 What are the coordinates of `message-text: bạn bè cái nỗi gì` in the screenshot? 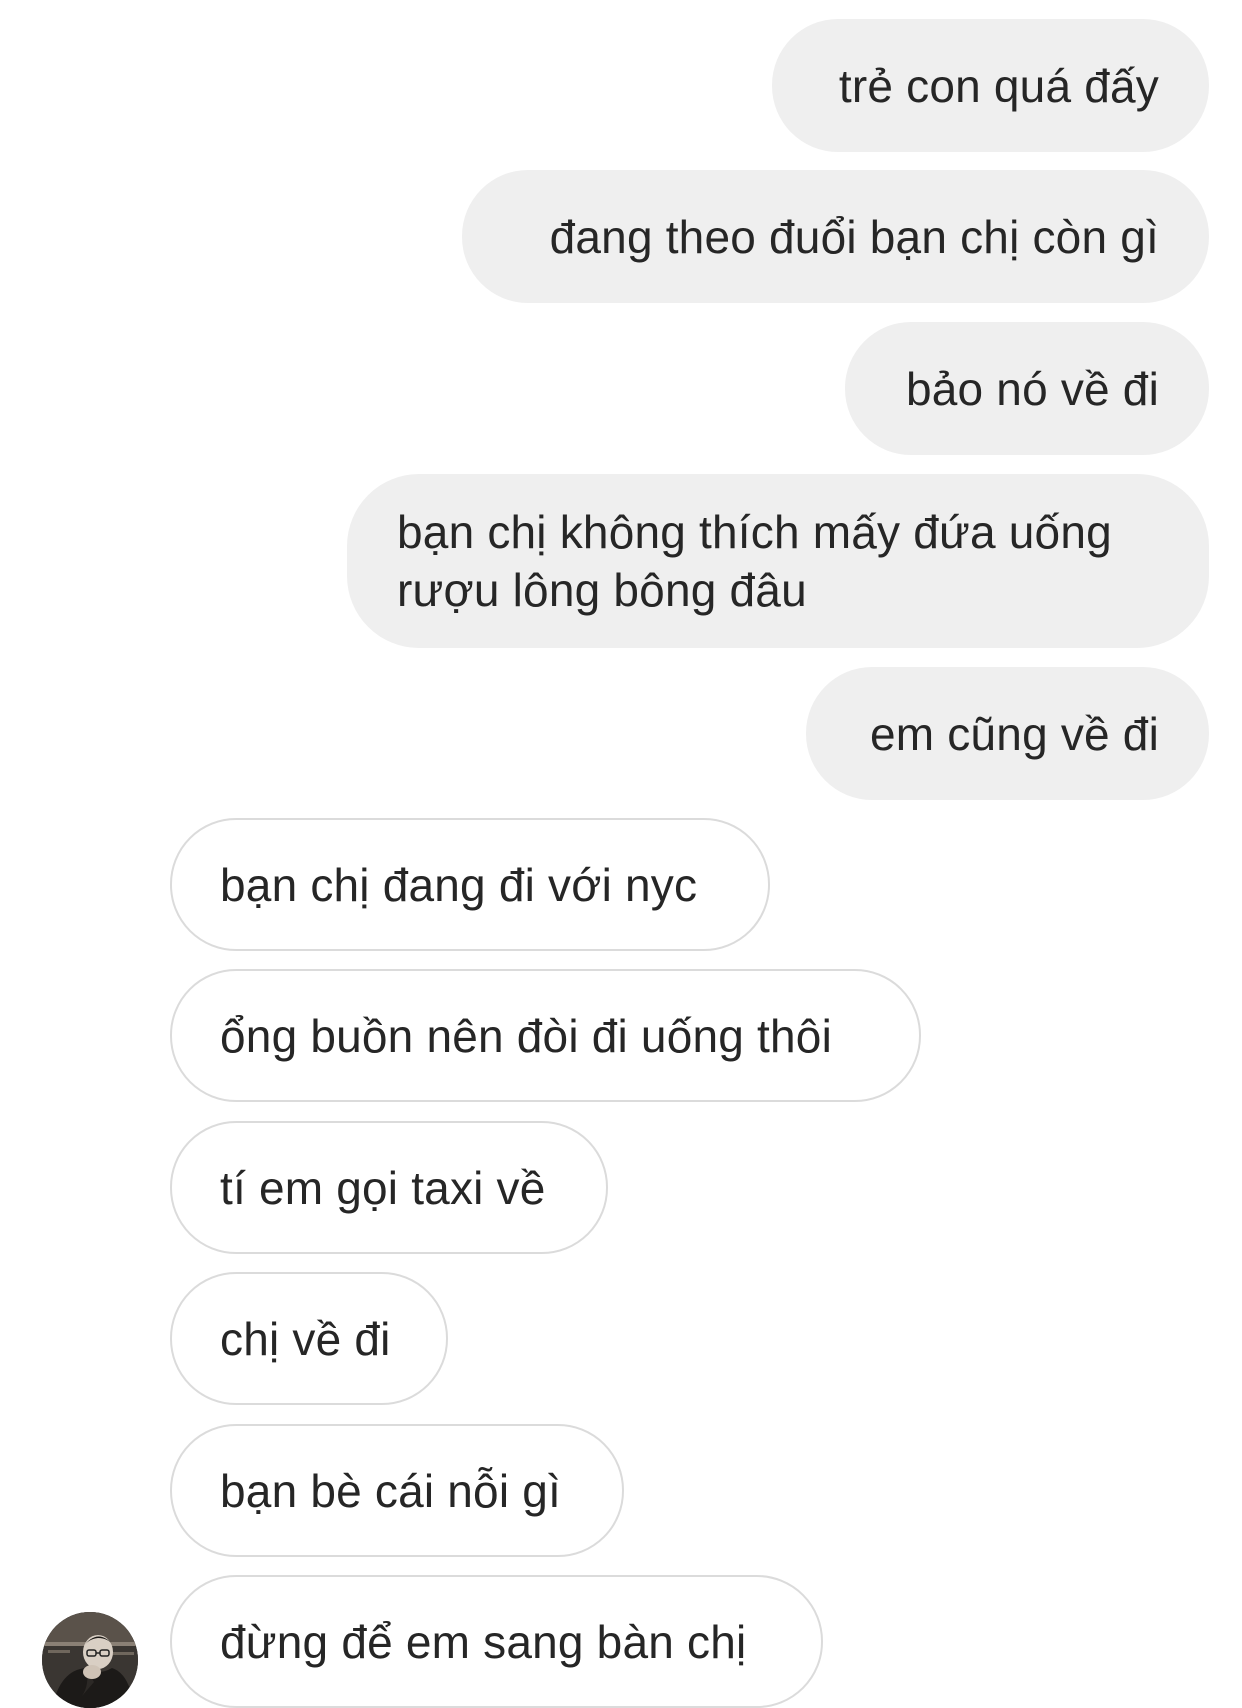 It's located at (390, 1490).